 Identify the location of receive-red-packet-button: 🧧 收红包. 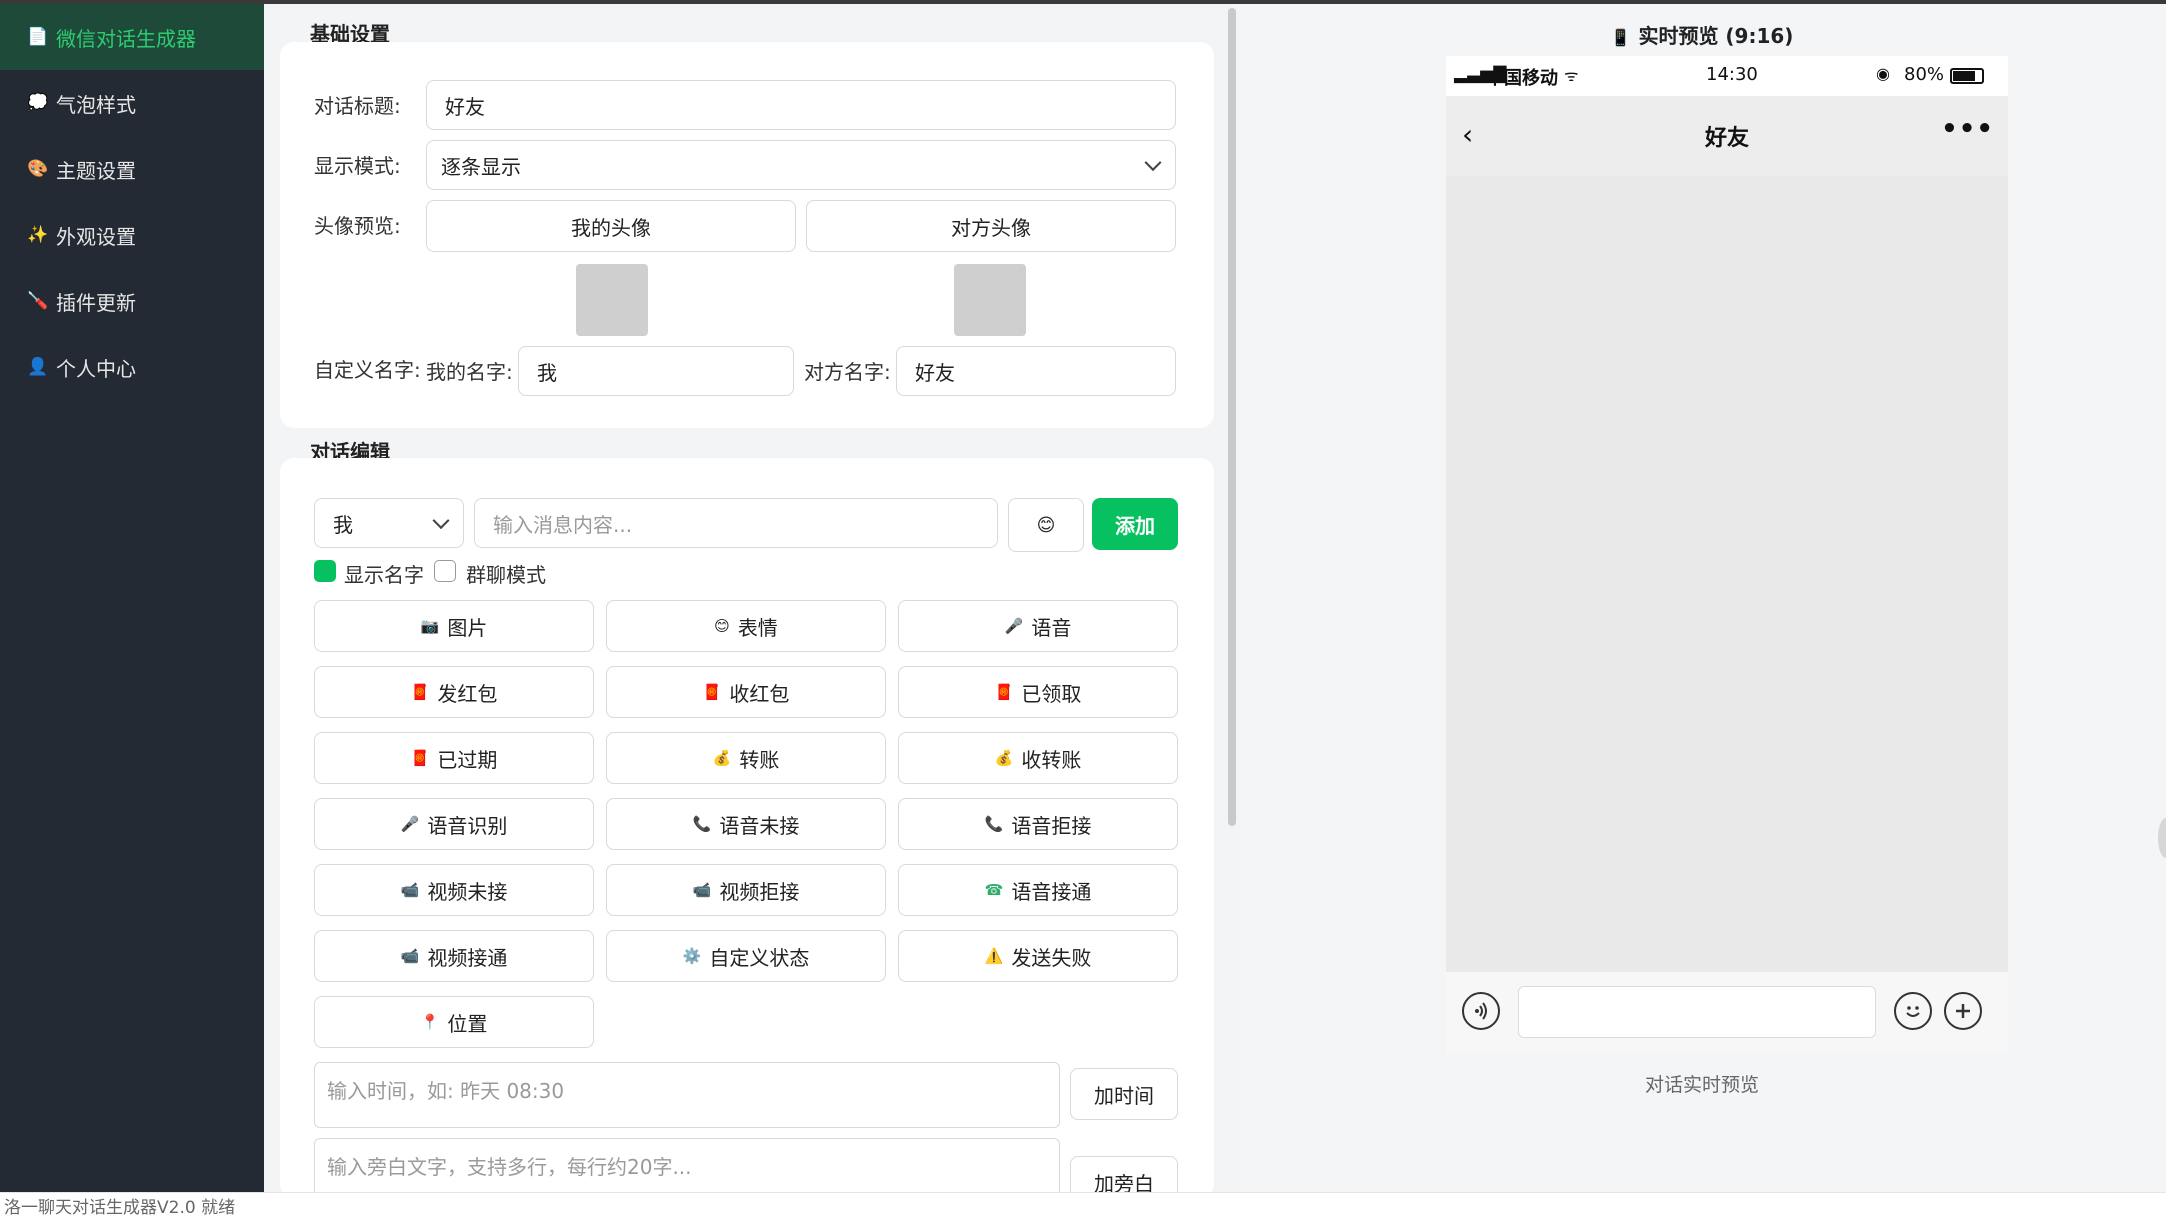
(746, 692).